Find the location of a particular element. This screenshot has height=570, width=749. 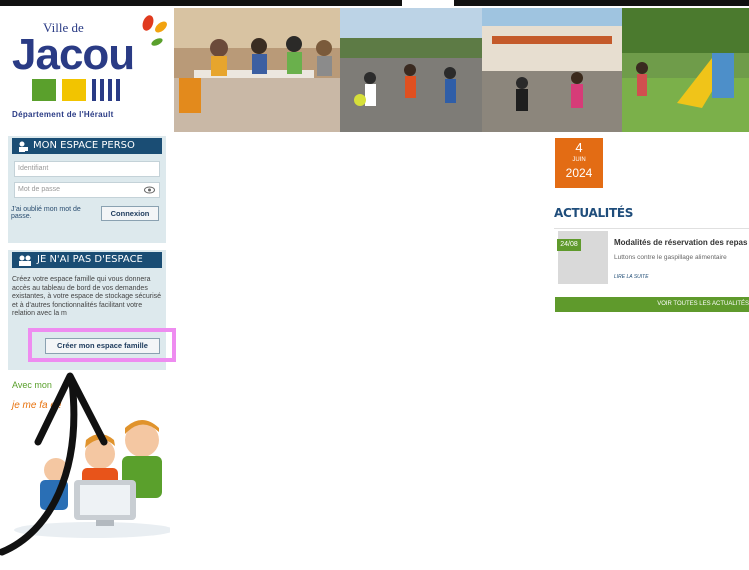

date-day: 4 is located at coordinates (579, 147).